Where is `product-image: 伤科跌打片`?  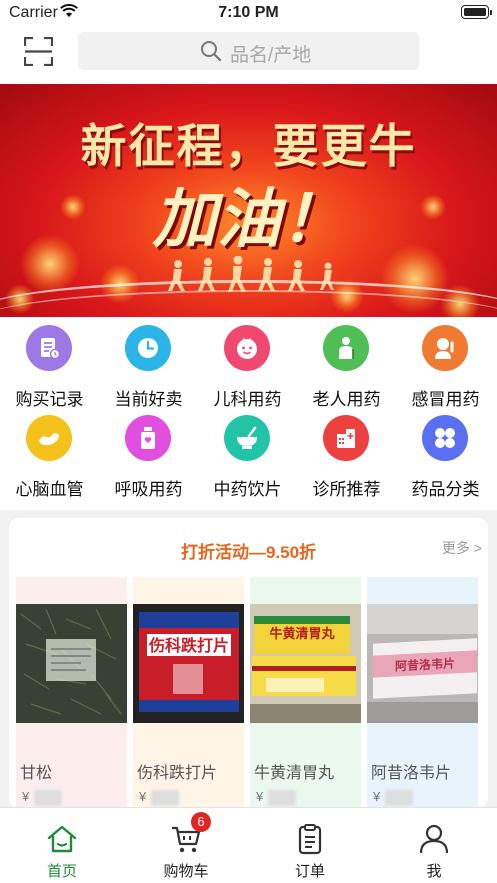 product-image: 伤科跌打片 is located at coordinates (188, 663).